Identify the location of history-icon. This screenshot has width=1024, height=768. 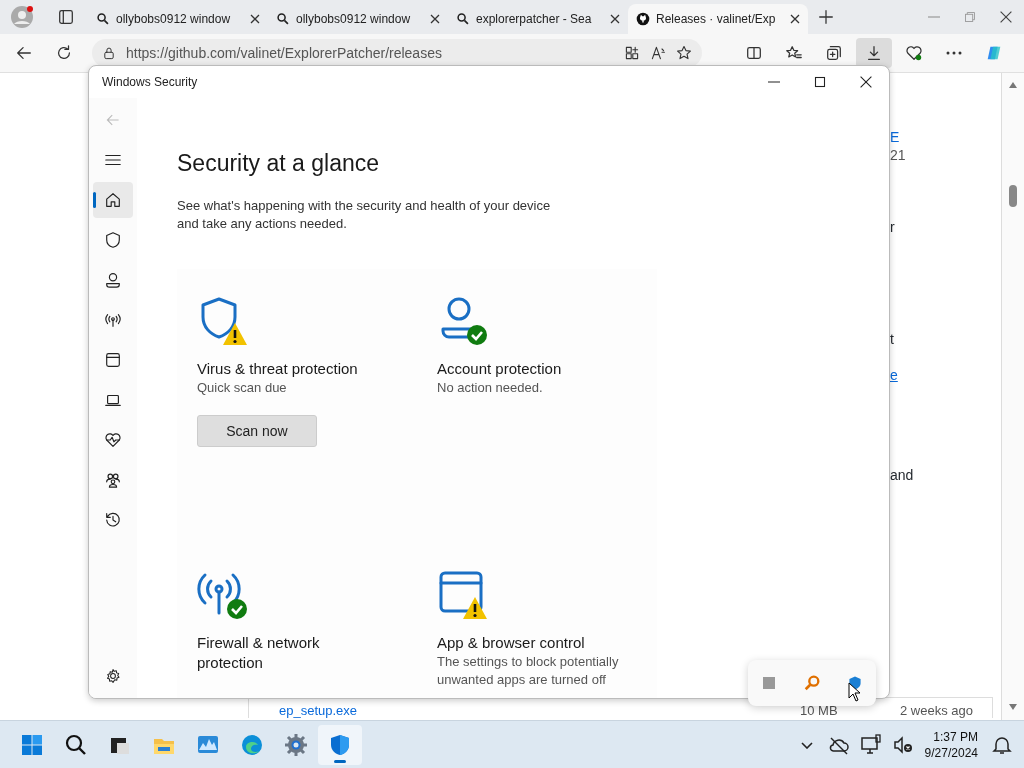
(113, 520).